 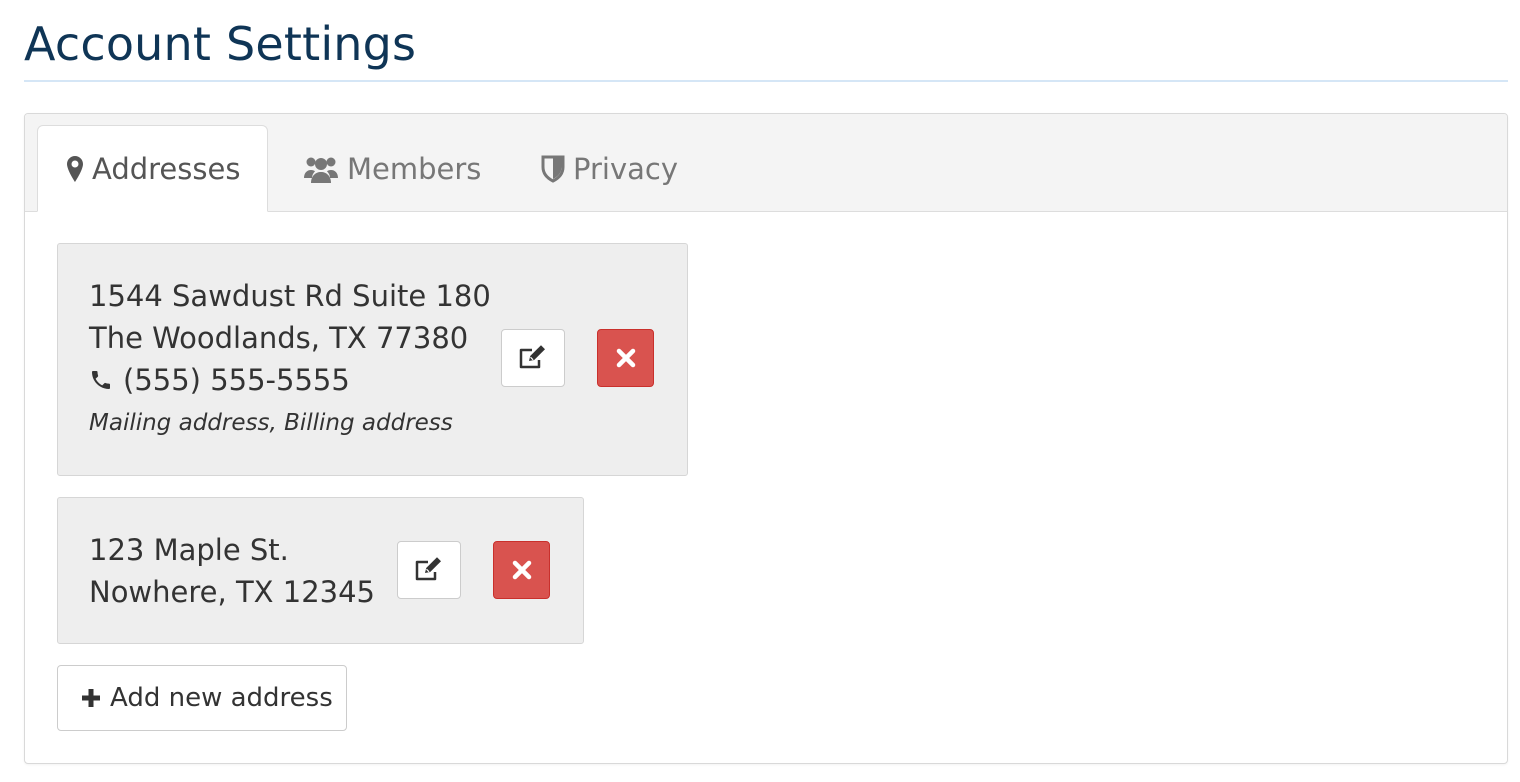 I want to click on add-address-label: Add new address, so click(x=221, y=698).